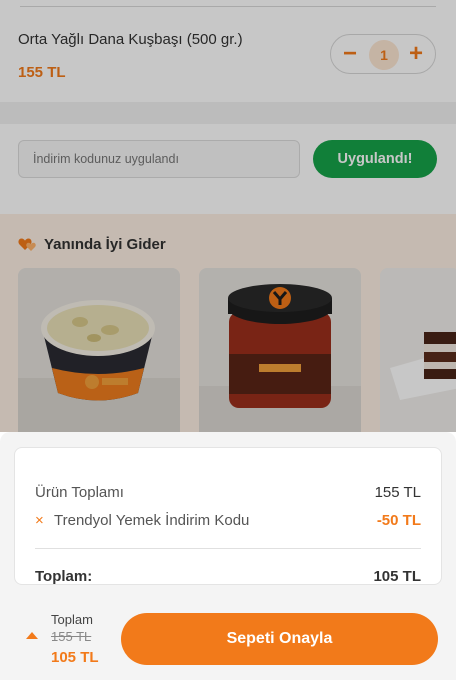 The width and height of the screenshot is (456, 680). What do you see at coordinates (79, 492) in the screenshot?
I see `subtotal-label: Ürün Toplamı` at bounding box center [79, 492].